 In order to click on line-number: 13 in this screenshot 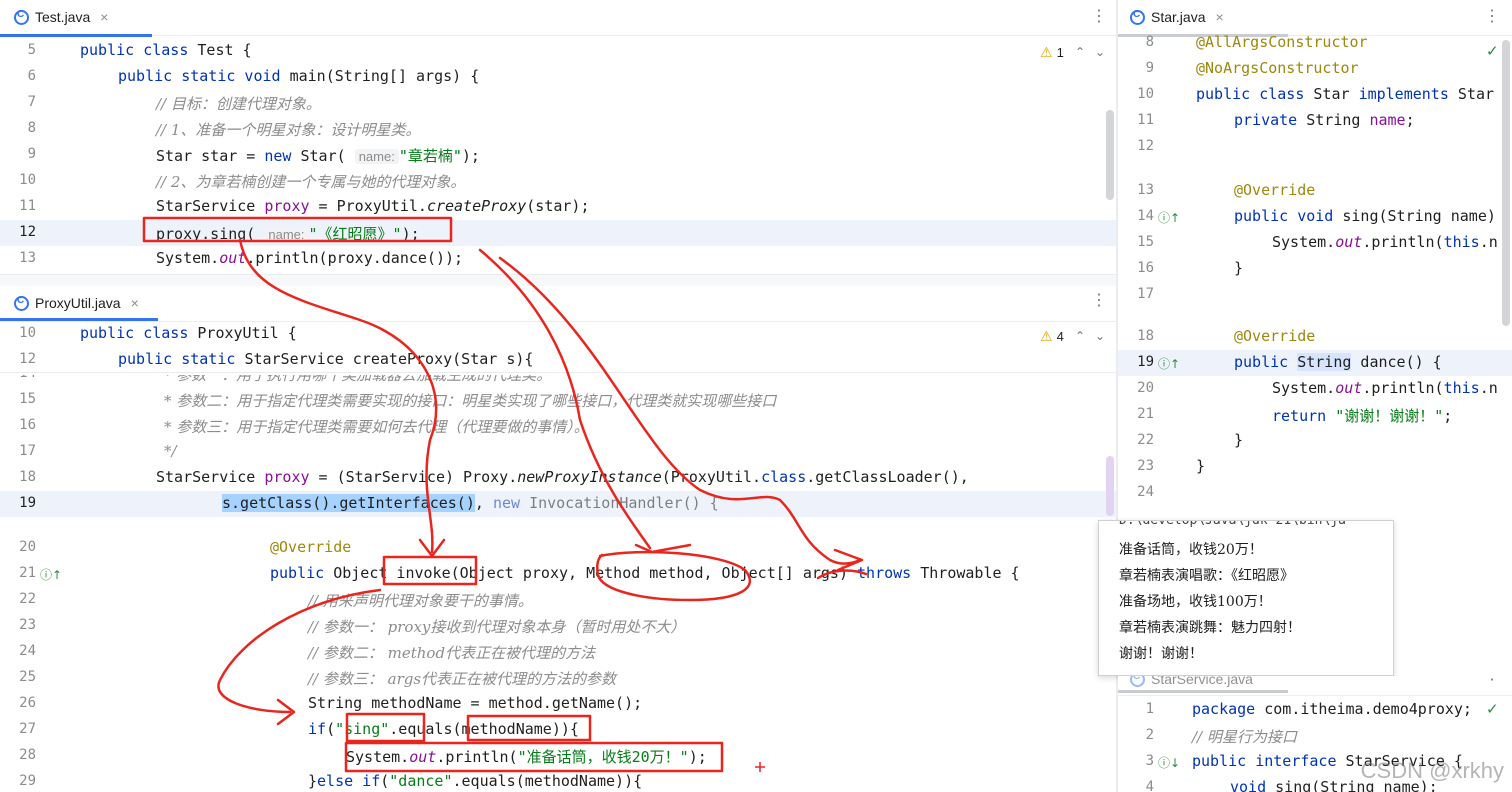, I will do `click(27, 258)`.